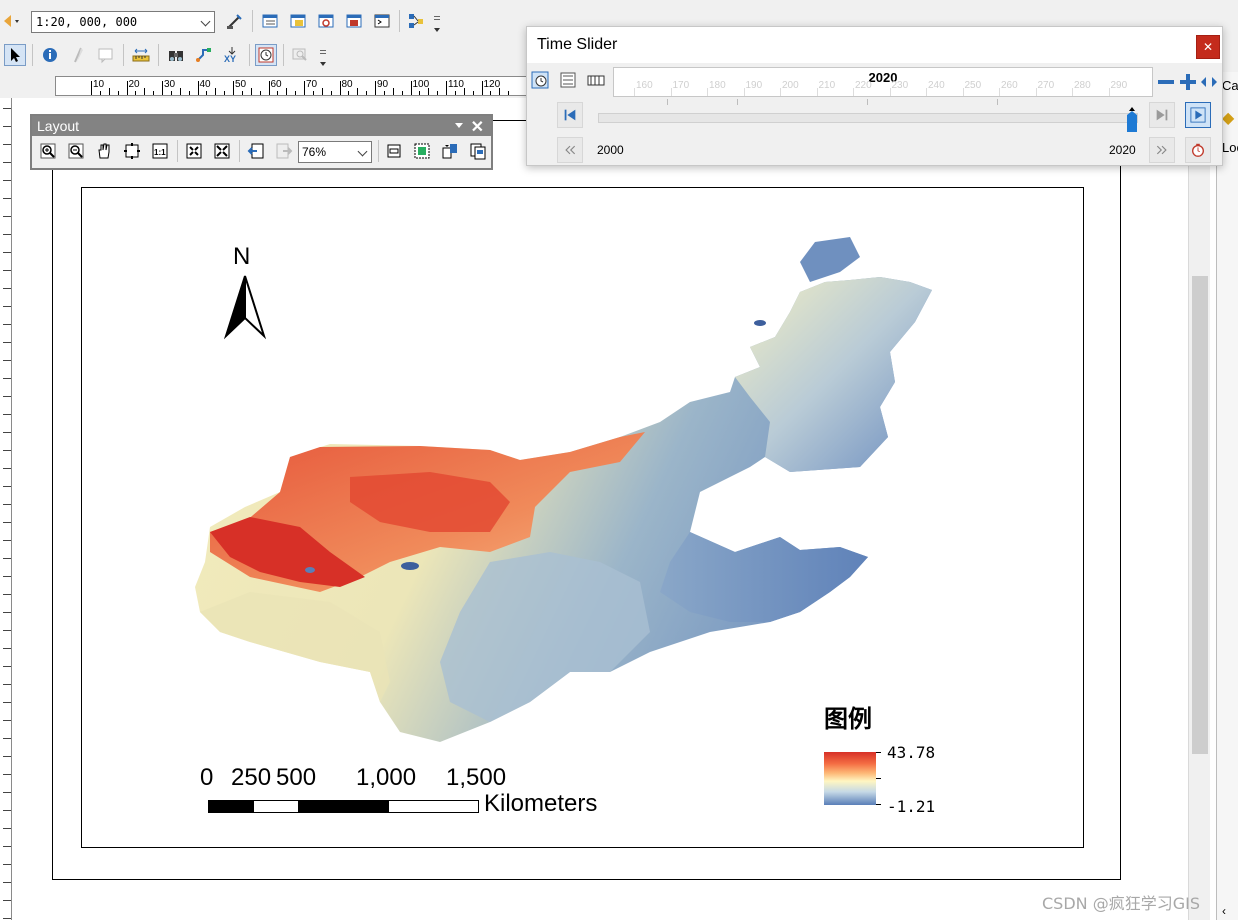 The width and height of the screenshot is (1238, 920). I want to click on playback-options-button, so click(1198, 150).